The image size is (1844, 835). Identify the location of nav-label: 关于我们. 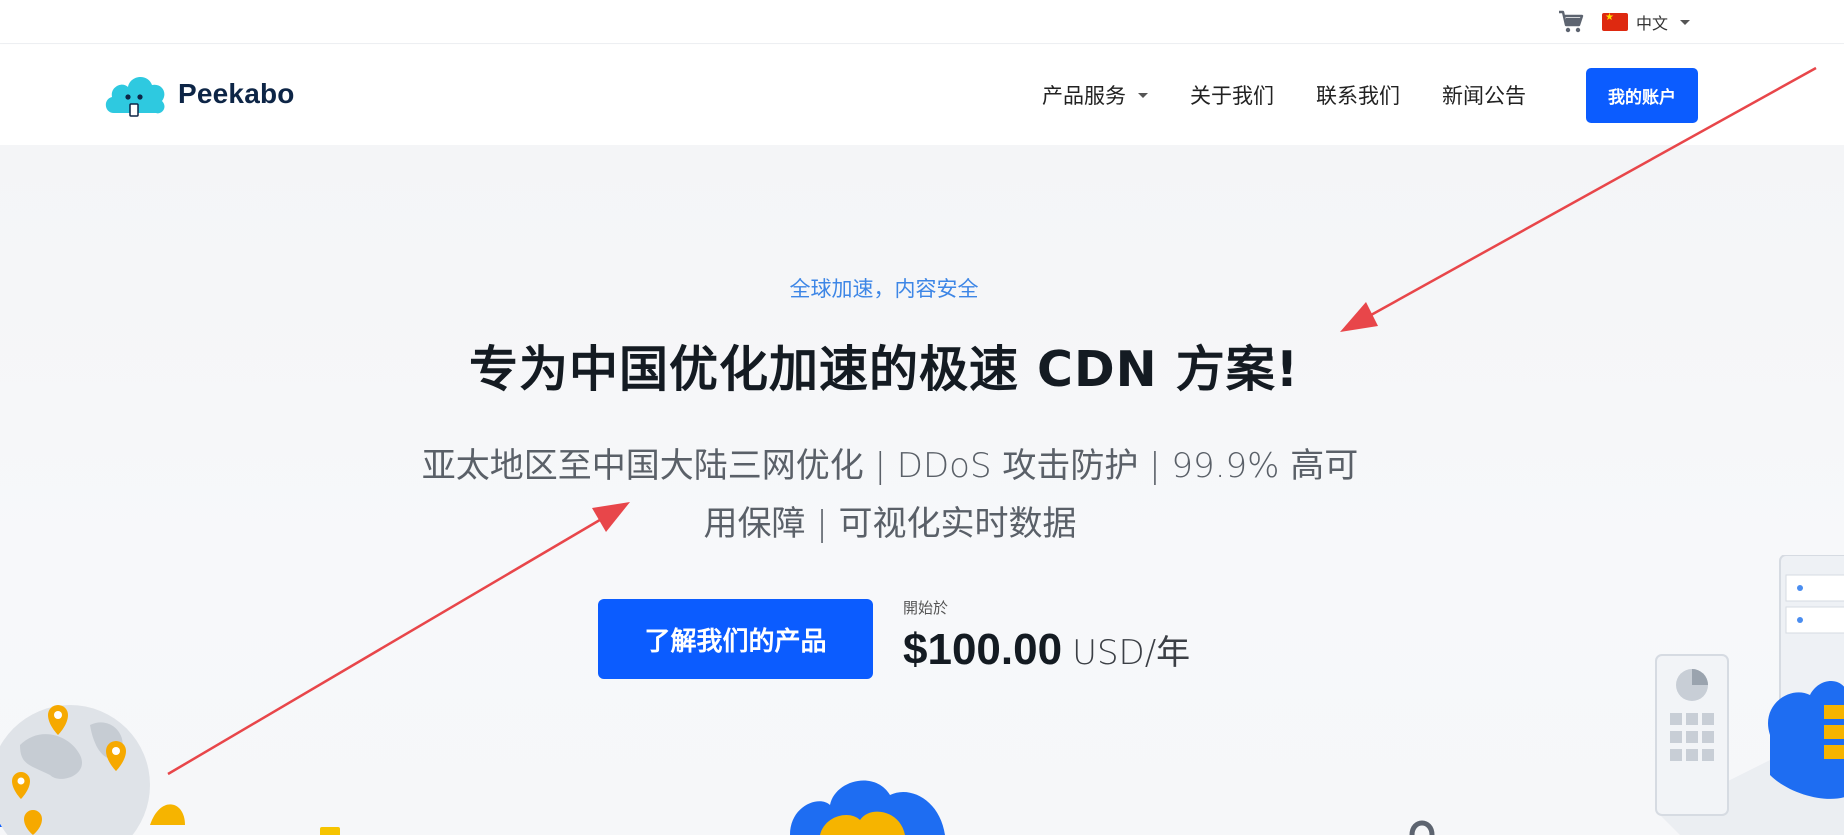
(1232, 96).